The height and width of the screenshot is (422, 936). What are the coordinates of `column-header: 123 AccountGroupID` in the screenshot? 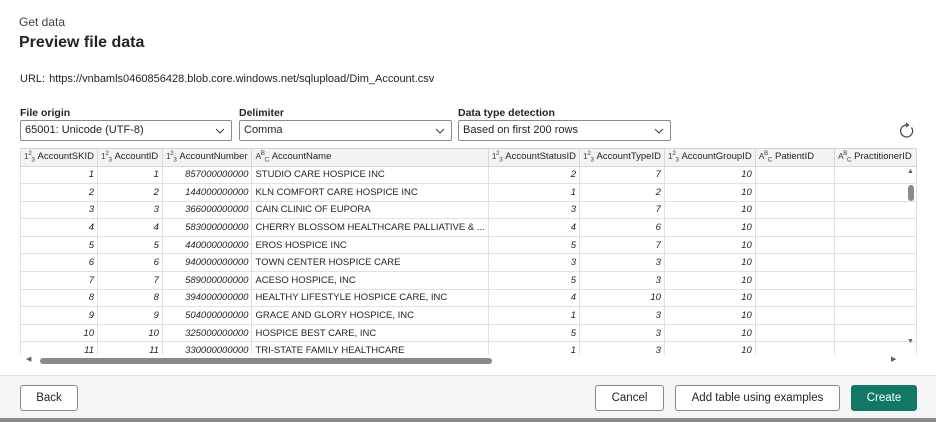 It's located at (709, 158).